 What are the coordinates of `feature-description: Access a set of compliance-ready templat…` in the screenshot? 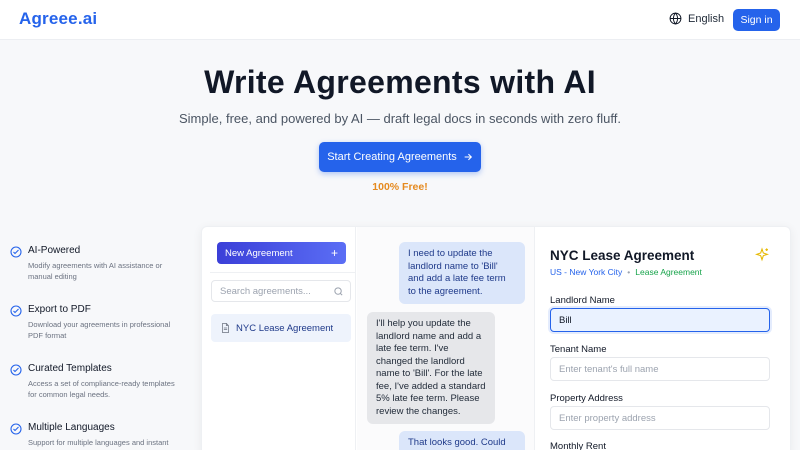 It's located at (101, 389).